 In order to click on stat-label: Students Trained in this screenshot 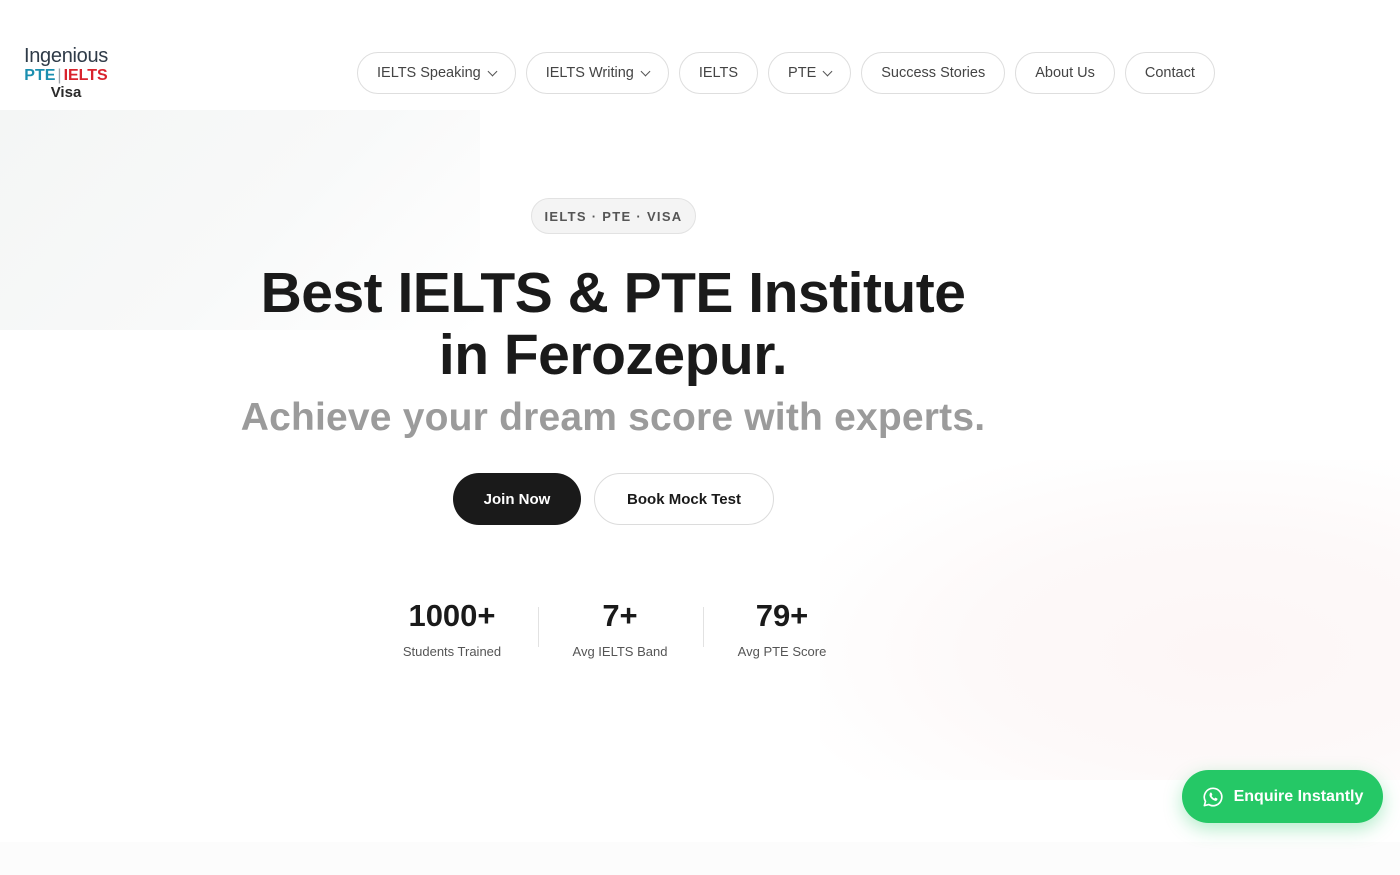, I will do `click(452, 651)`.